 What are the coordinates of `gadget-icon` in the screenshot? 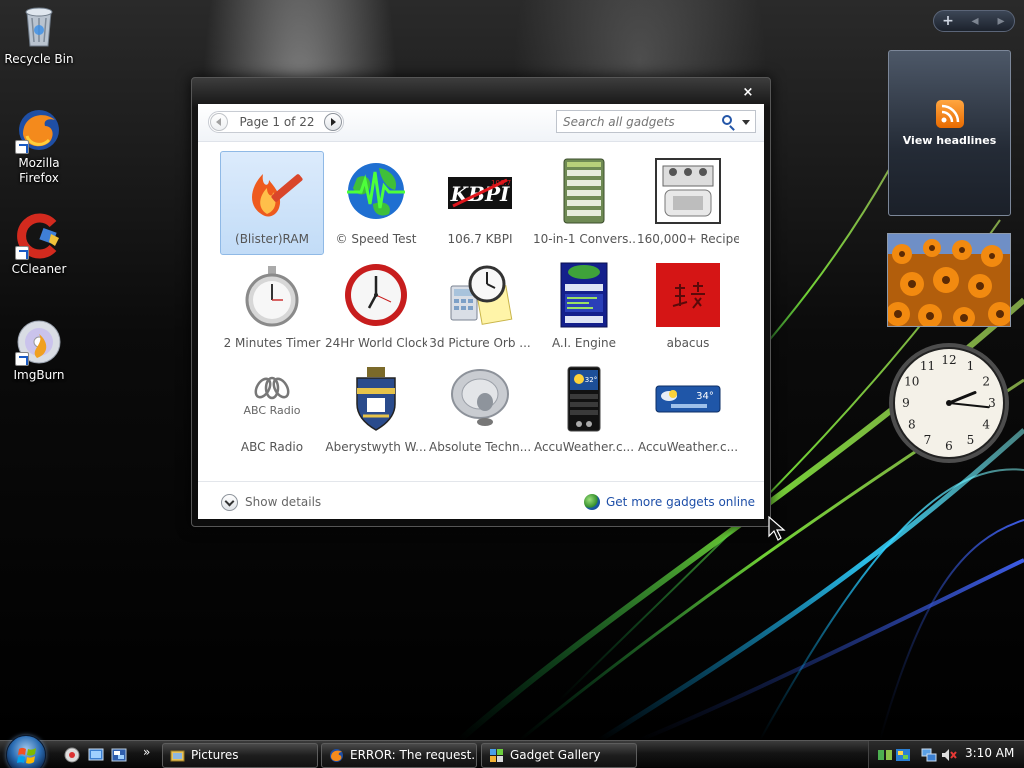 It's located at (496, 755).